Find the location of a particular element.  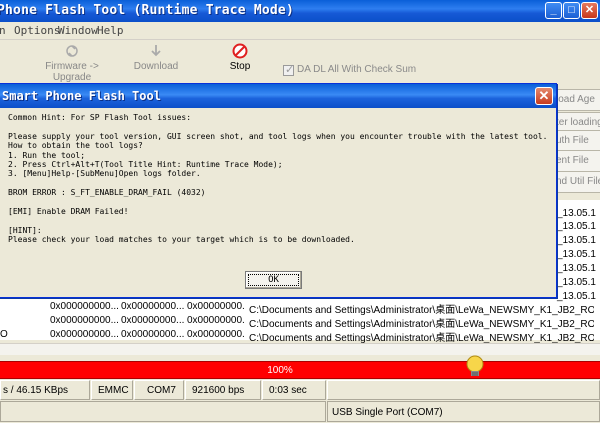

side-button-util-file: nd Util File is located at coordinates (576, 182).